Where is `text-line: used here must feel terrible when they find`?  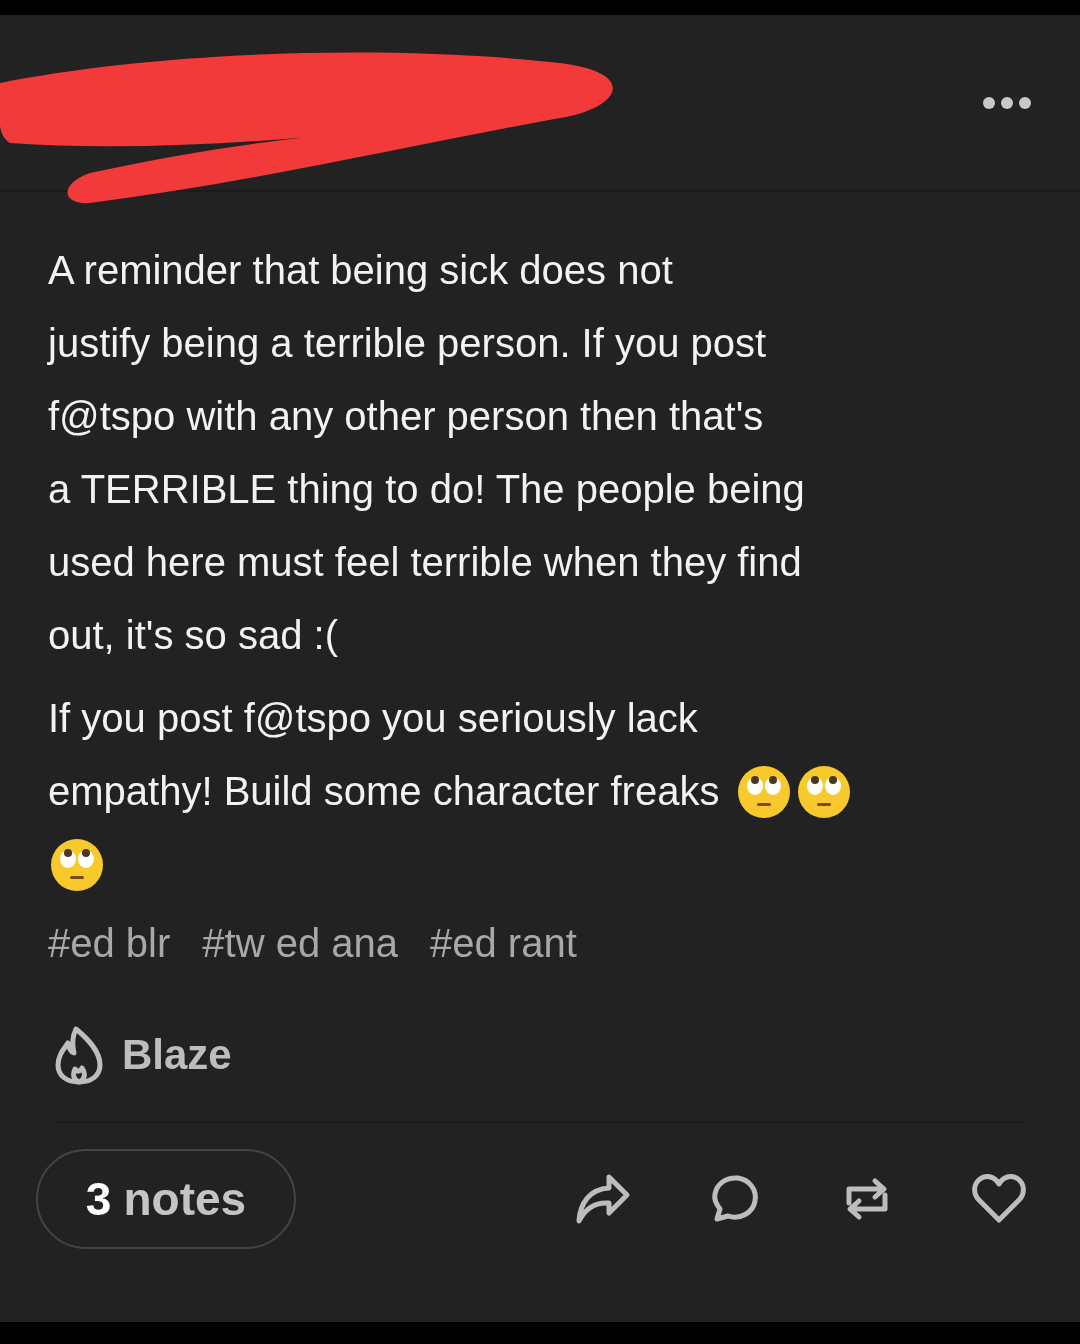
text-line: used here must feel terrible when they find is located at coordinates (425, 562).